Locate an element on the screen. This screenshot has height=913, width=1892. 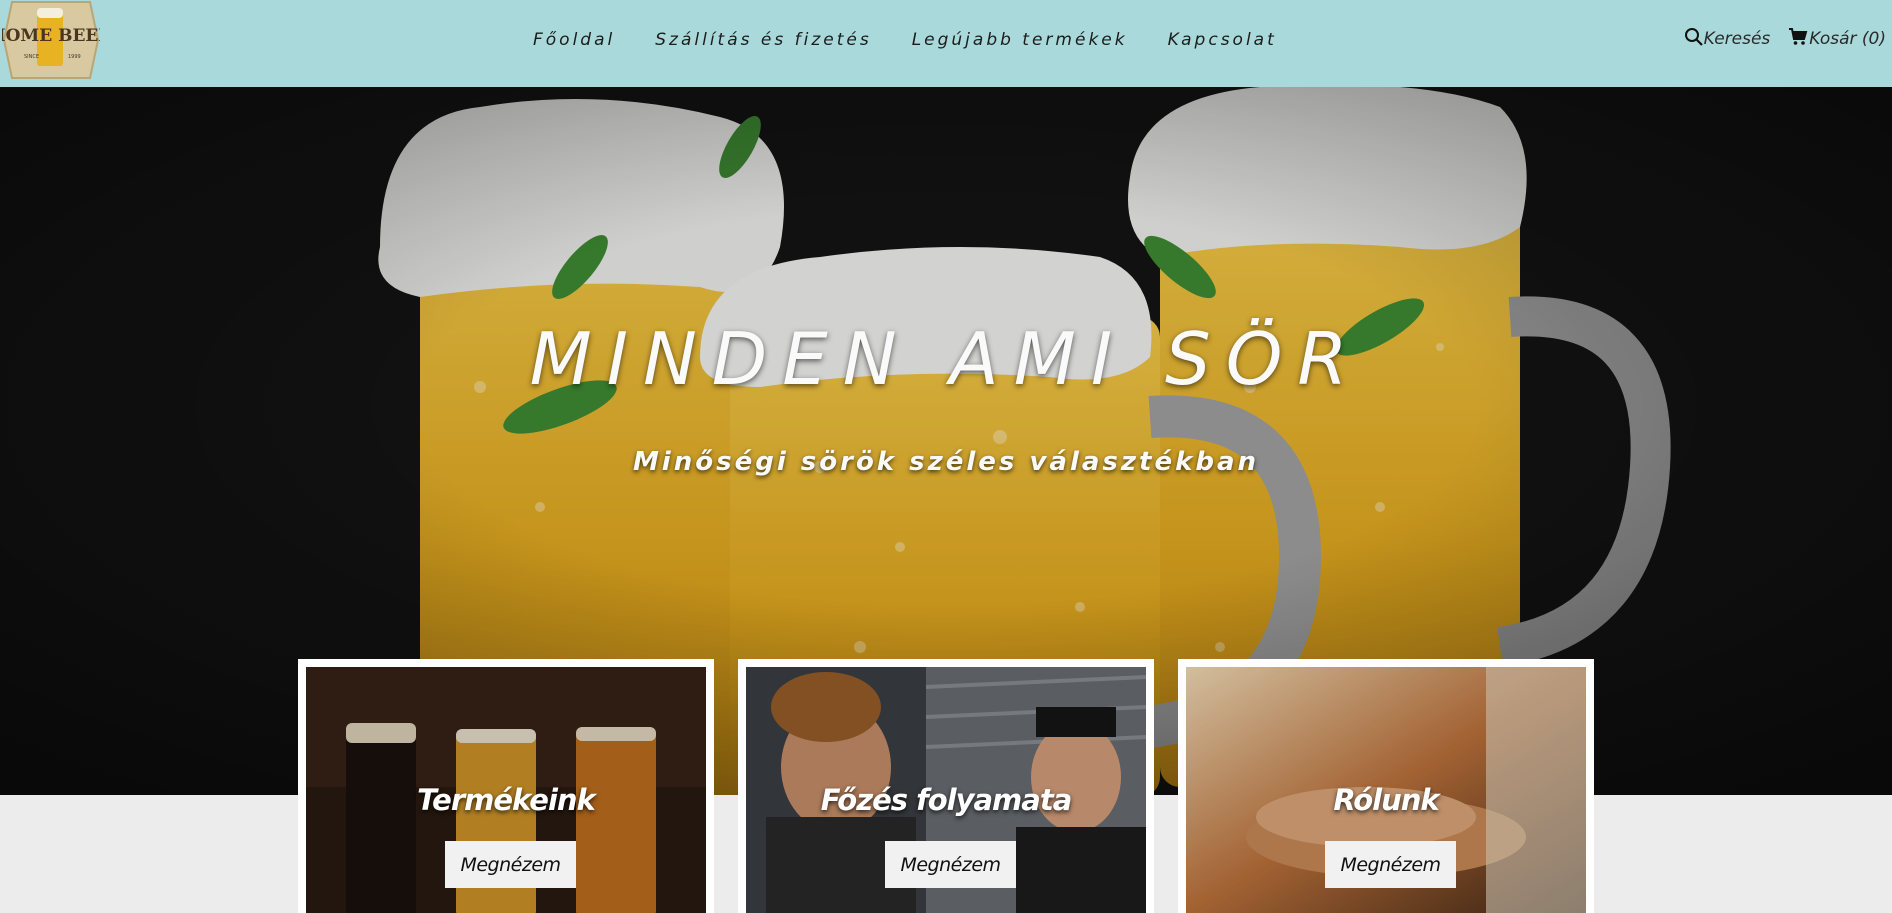
search-link: Keresés is located at coordinates (1727, 39).